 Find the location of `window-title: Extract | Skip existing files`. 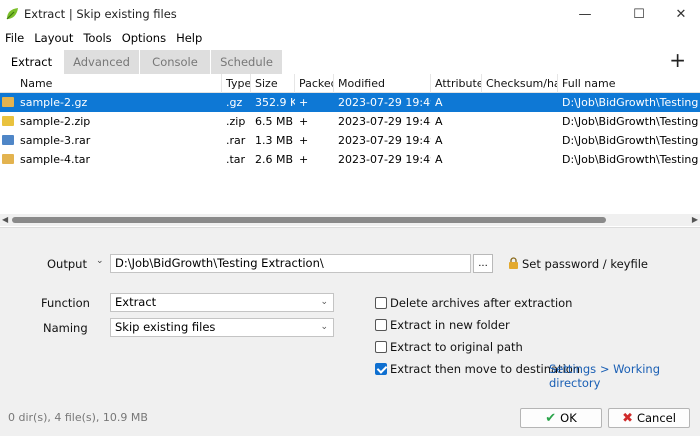

window-title: Extract | Skip existing files is located at coordinates (100, 14).